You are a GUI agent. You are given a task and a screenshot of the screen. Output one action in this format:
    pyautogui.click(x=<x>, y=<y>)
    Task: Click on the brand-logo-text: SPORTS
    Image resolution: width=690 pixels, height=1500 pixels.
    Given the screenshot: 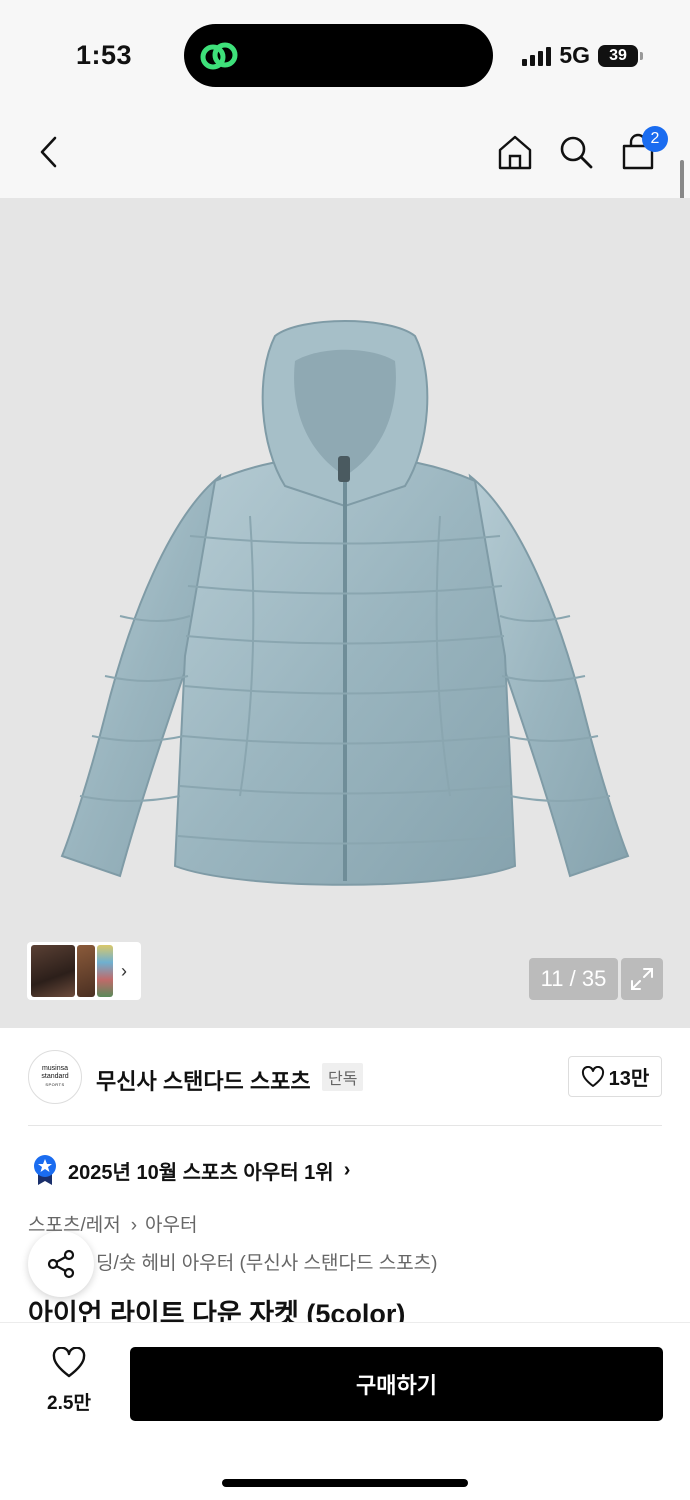 What is the action you would take?
    pyautogui.click(x=55, y=1084)
    